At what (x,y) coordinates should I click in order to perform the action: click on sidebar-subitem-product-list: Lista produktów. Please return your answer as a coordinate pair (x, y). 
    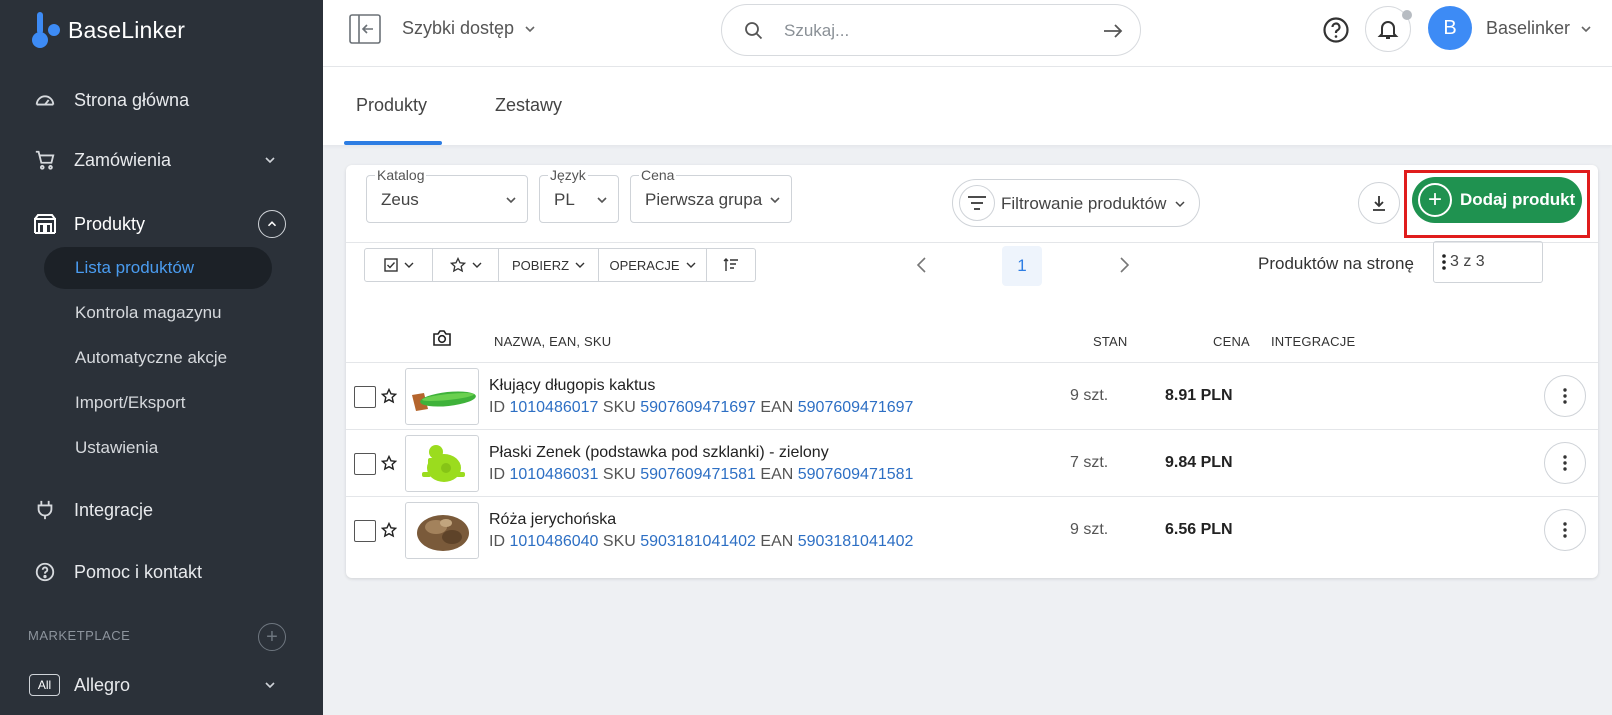
    Looking at the image, I should click on (158, 268).